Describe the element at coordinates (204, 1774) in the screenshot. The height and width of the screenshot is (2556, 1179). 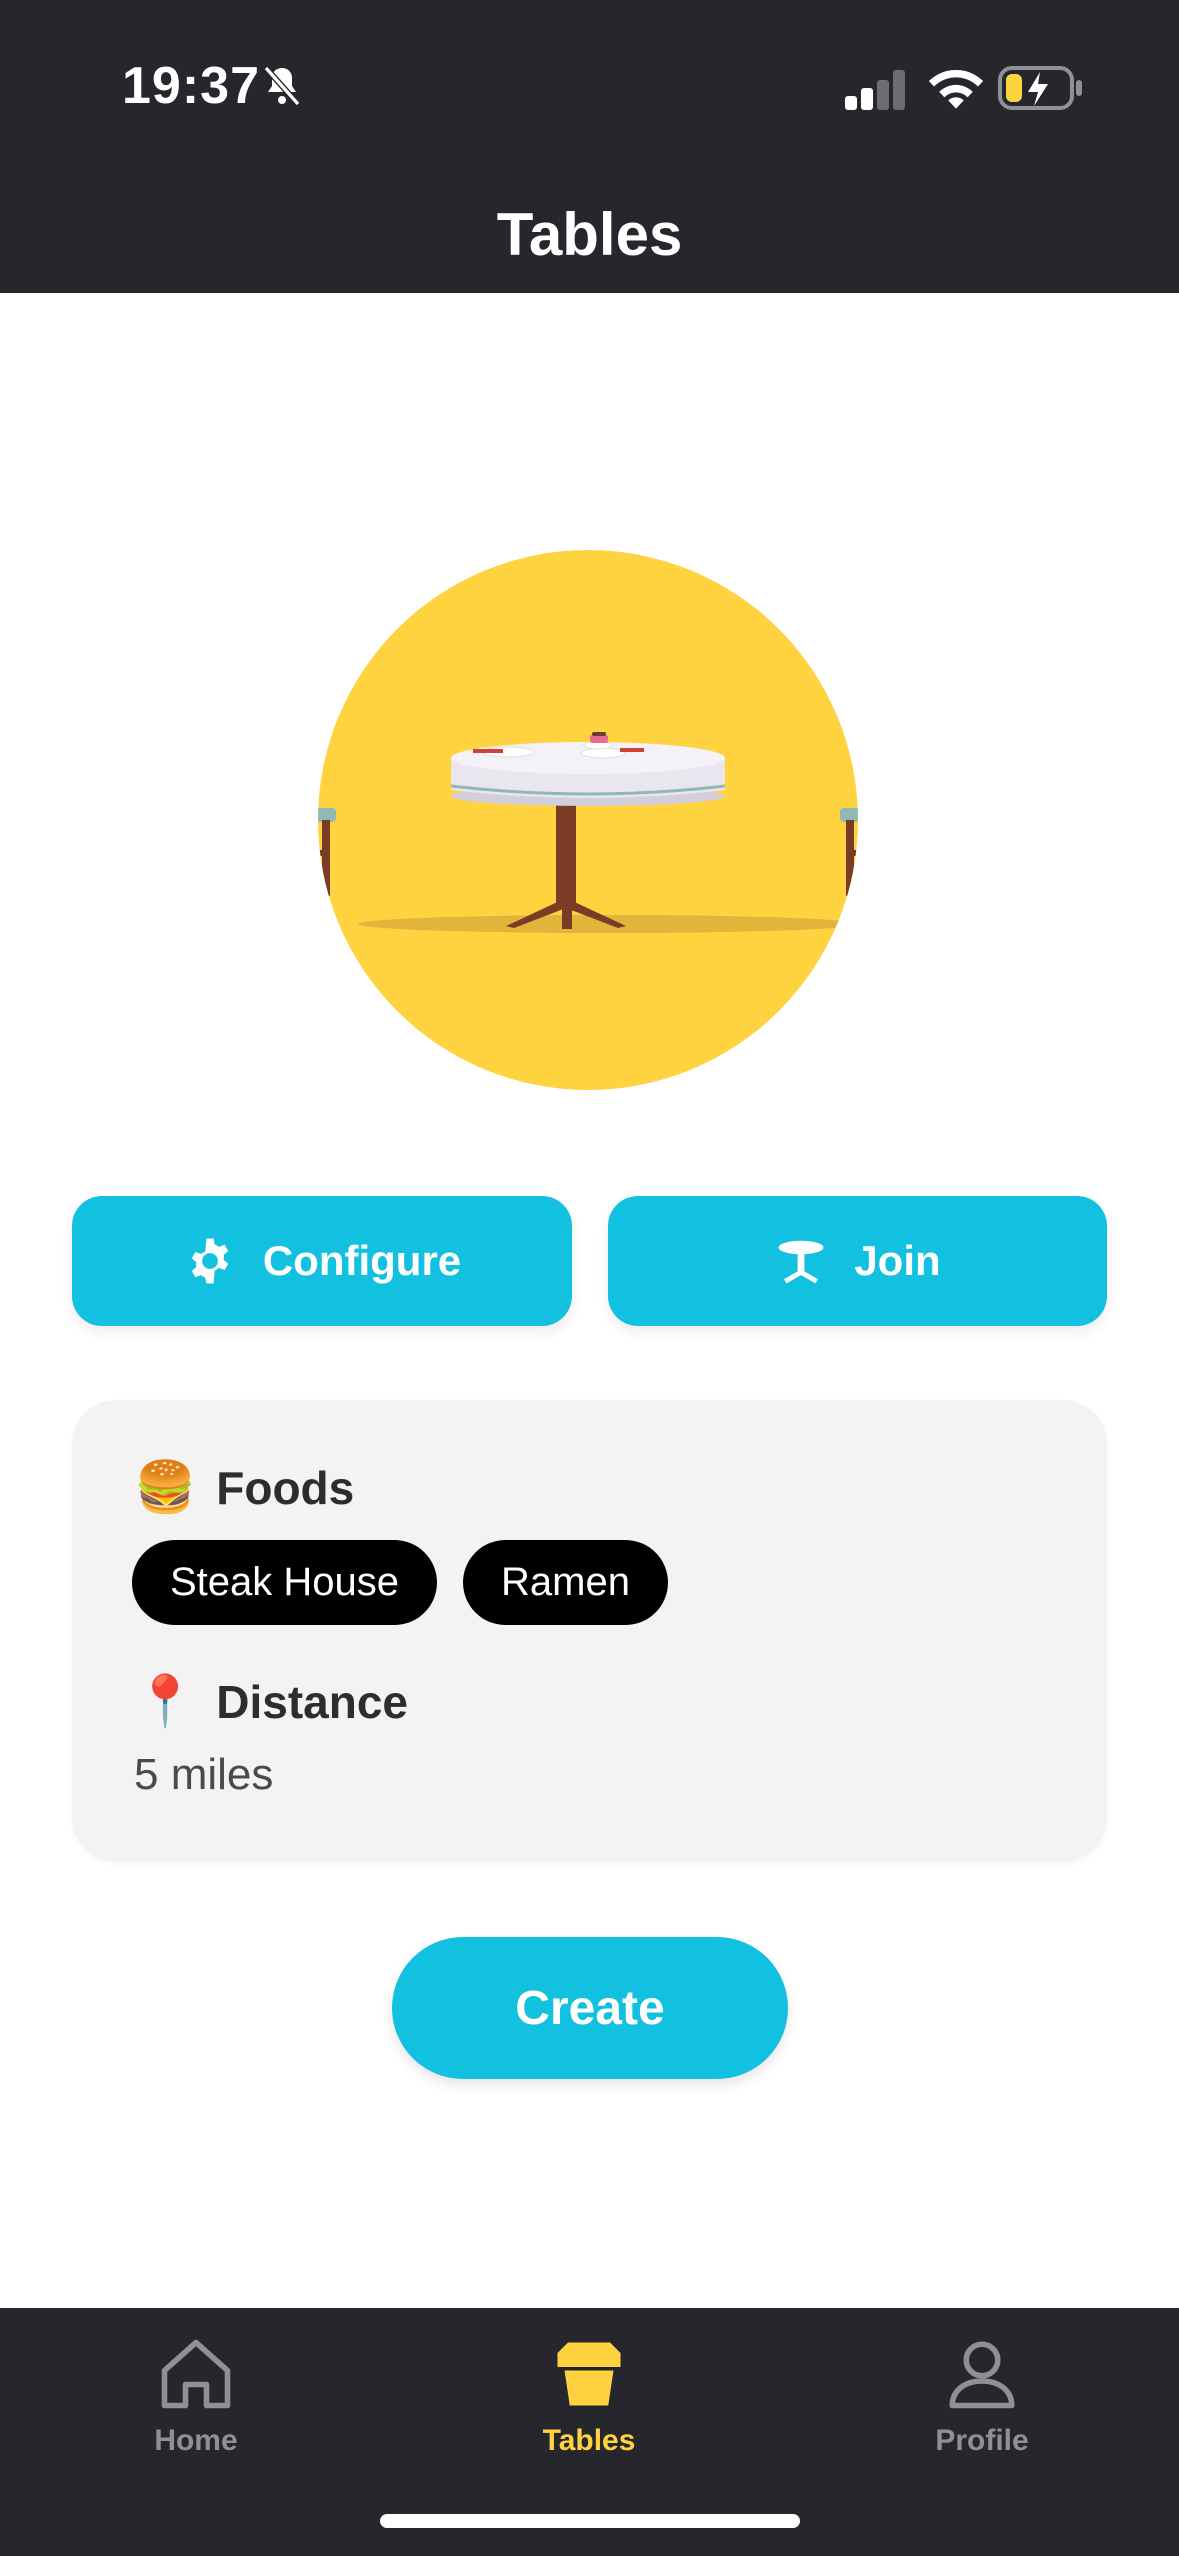
I see `distance-value: 5 miles` at that location.